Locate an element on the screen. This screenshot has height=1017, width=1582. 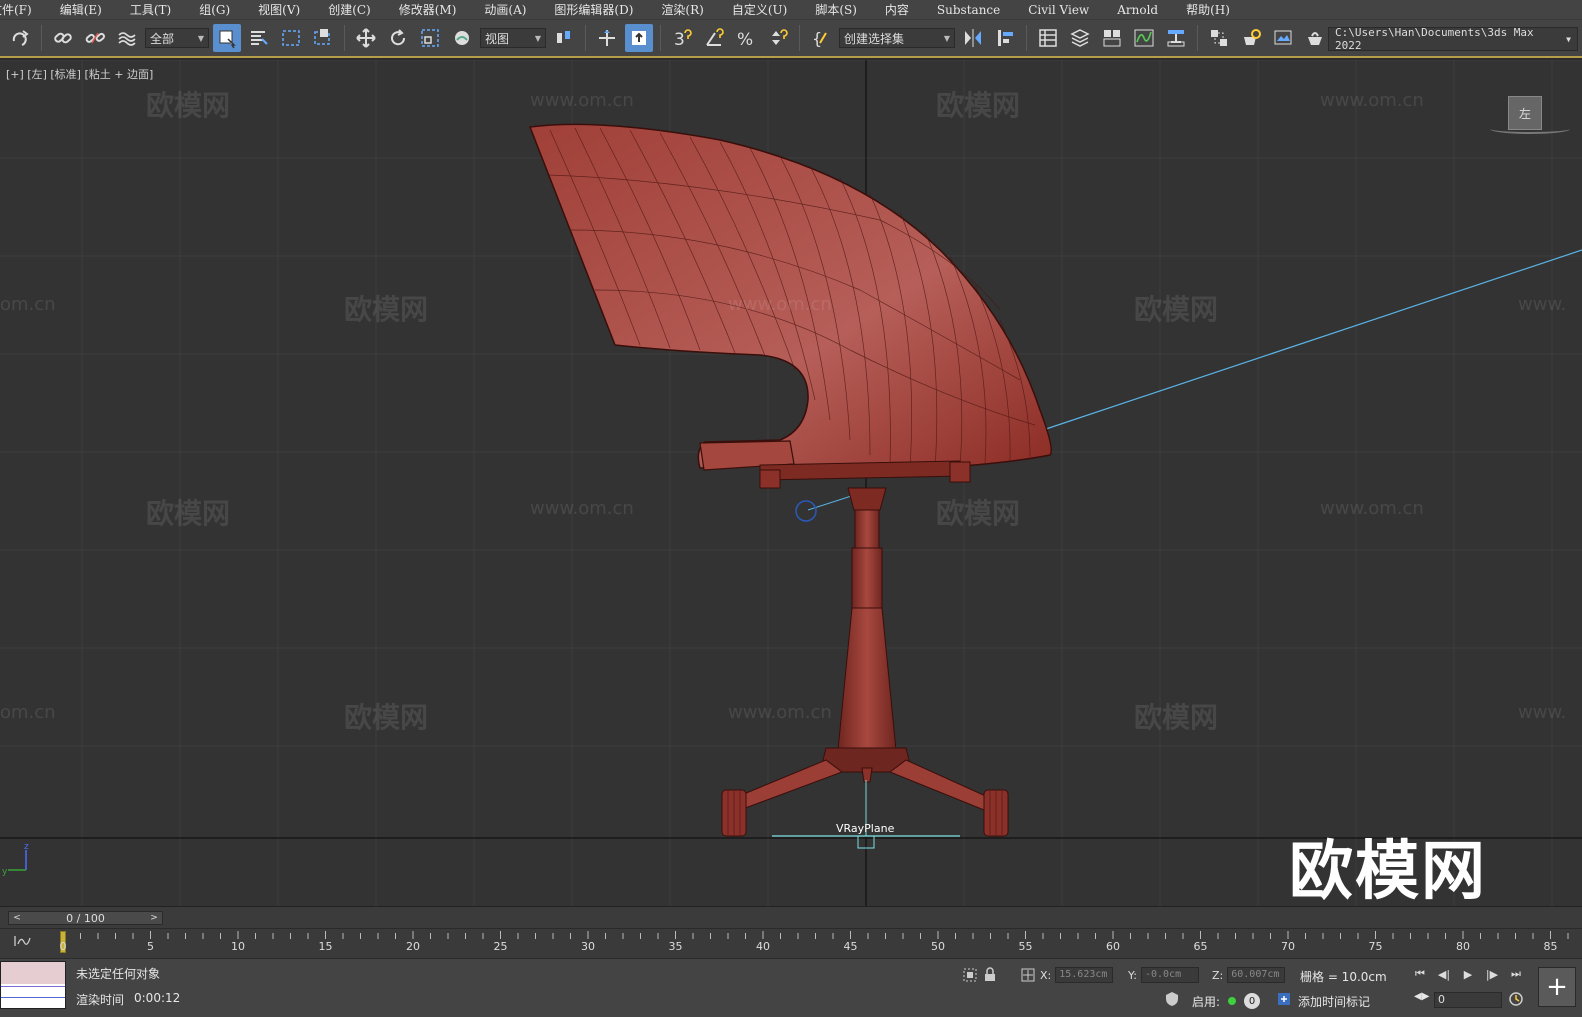
frame-spinner-arrows-icon: ◀▶ is located at coordinates (1421, 996).